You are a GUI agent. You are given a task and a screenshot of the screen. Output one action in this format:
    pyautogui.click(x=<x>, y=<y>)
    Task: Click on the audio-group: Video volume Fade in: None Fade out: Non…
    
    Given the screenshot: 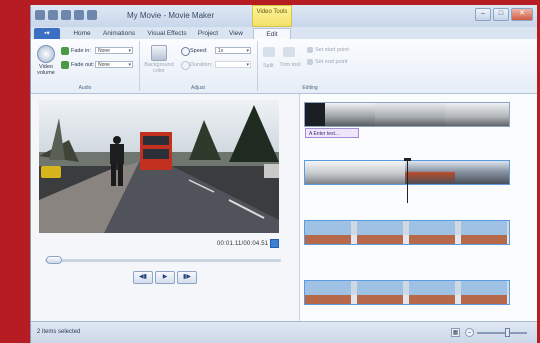 What is the action you would take?
    pyautogui.click(x=85, y=66)
    